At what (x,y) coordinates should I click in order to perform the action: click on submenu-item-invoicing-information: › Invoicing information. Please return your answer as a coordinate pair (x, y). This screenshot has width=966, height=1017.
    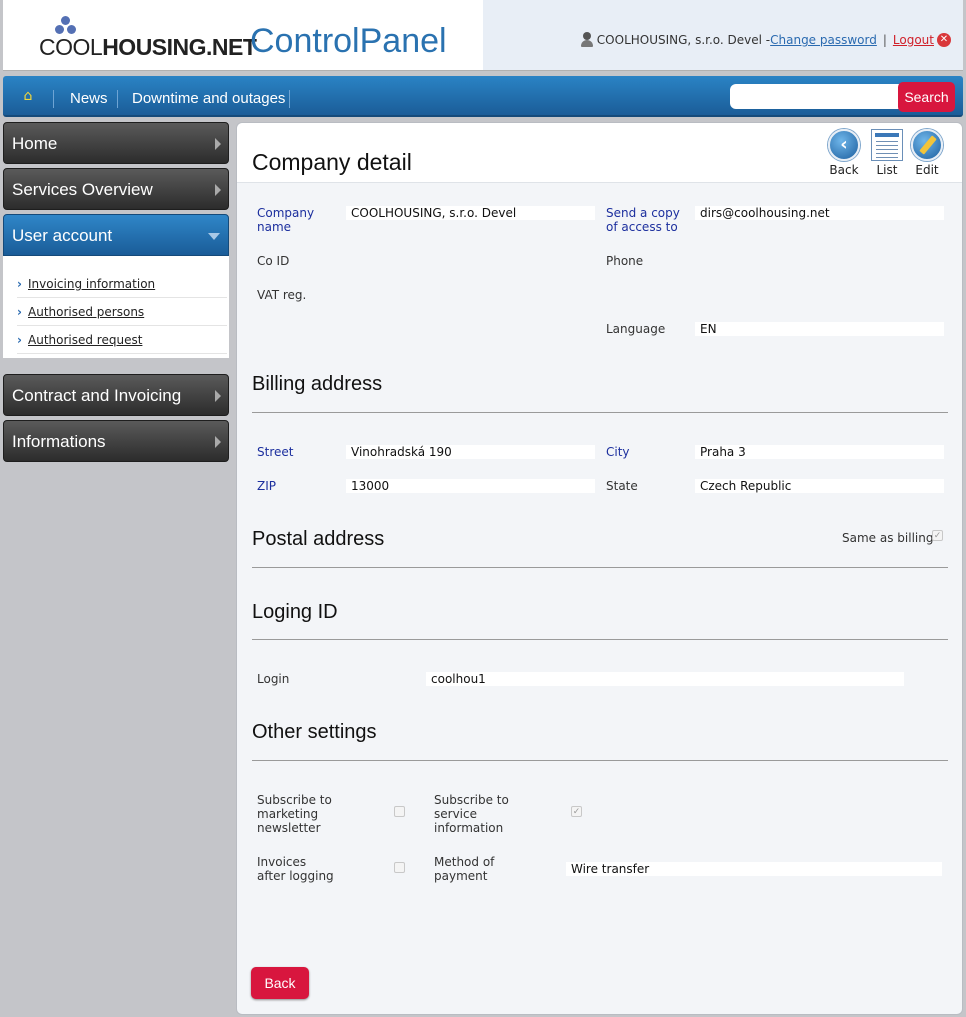
    Looking at the image, I should click on (122, 284).